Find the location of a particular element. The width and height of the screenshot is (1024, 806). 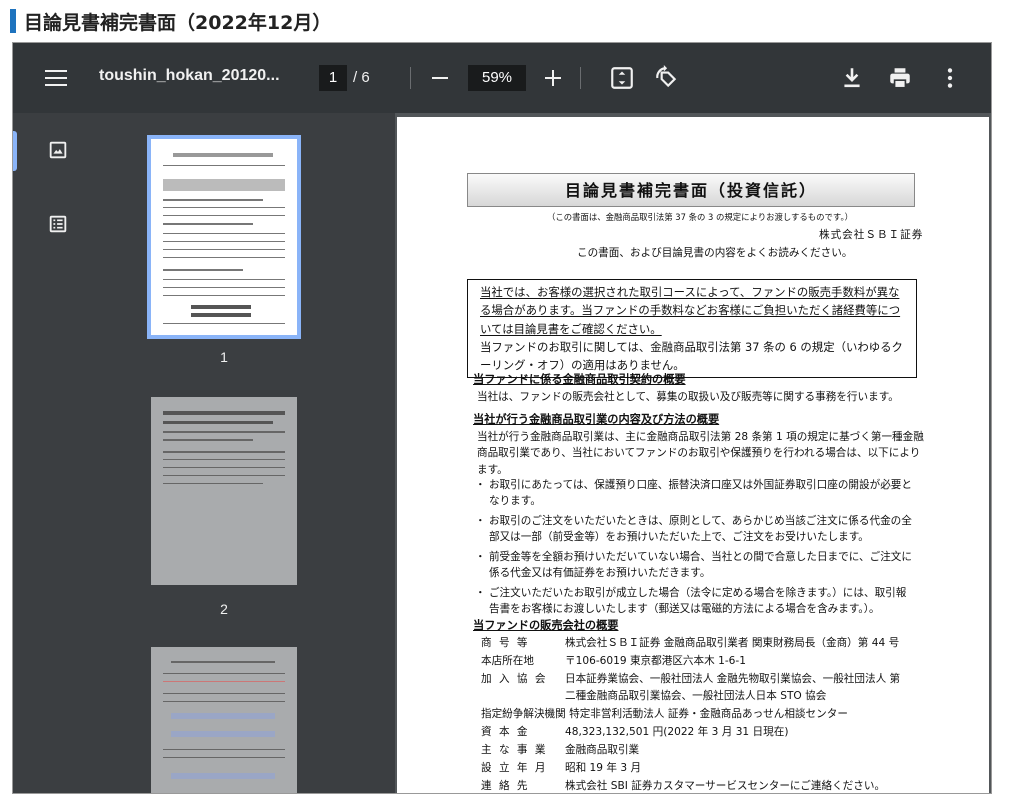

thumbnail-view-icon is located at coordinates (58, 150).